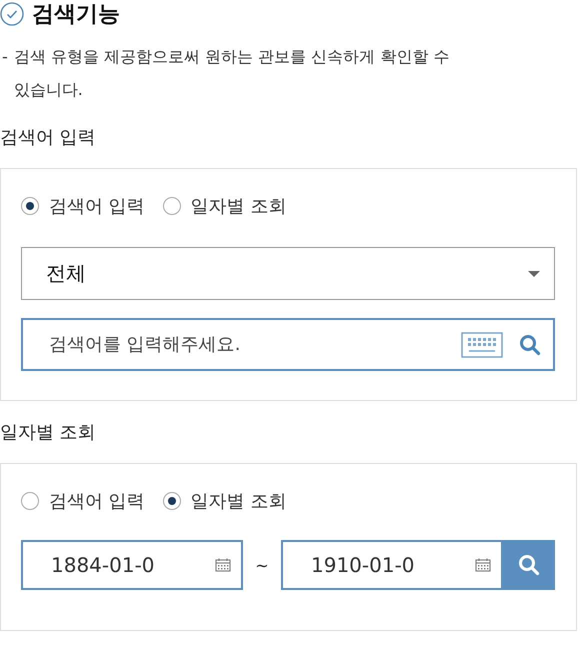 The image size is (581, 646). I want to click on keyboard-icon, so click(482, 345).